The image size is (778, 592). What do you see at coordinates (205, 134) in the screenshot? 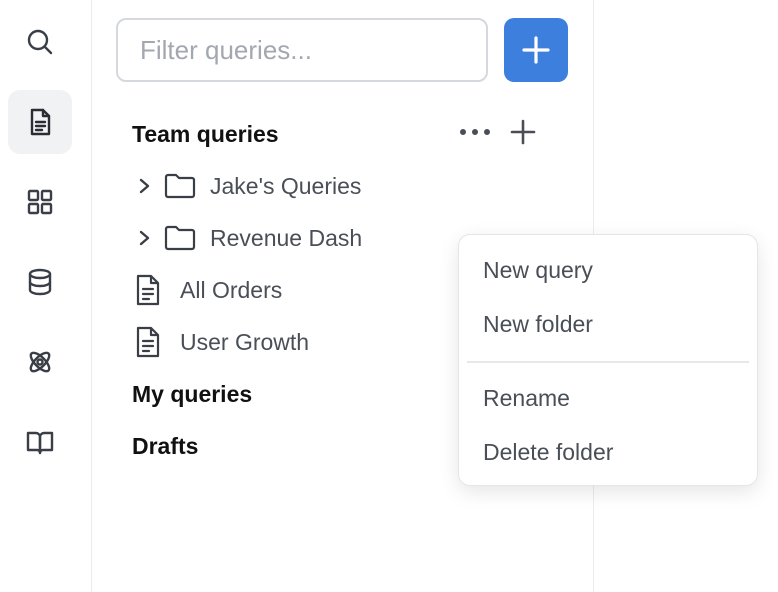
I see `team-queries-heading: Team queries` at bounding box center [205, 134].